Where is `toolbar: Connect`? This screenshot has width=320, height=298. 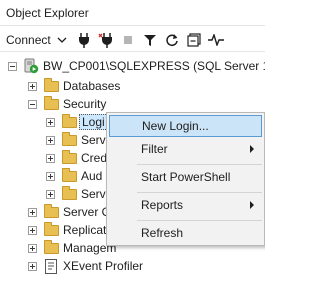
toolbar: Connect is located at coordinates (132, 40).